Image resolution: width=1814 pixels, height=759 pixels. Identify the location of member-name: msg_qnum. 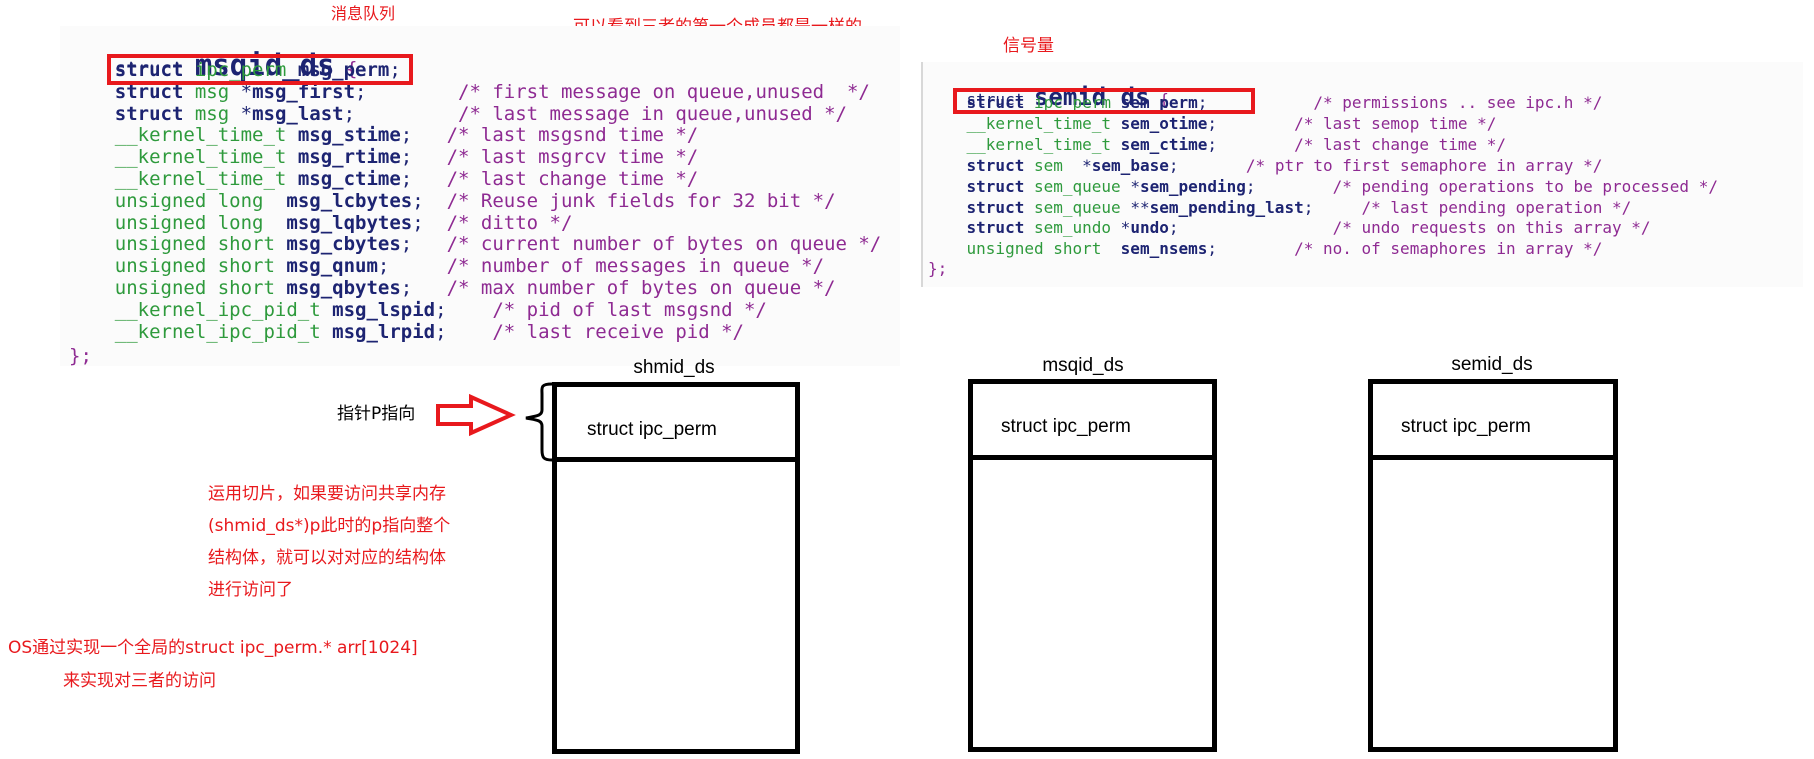
(332, 266).